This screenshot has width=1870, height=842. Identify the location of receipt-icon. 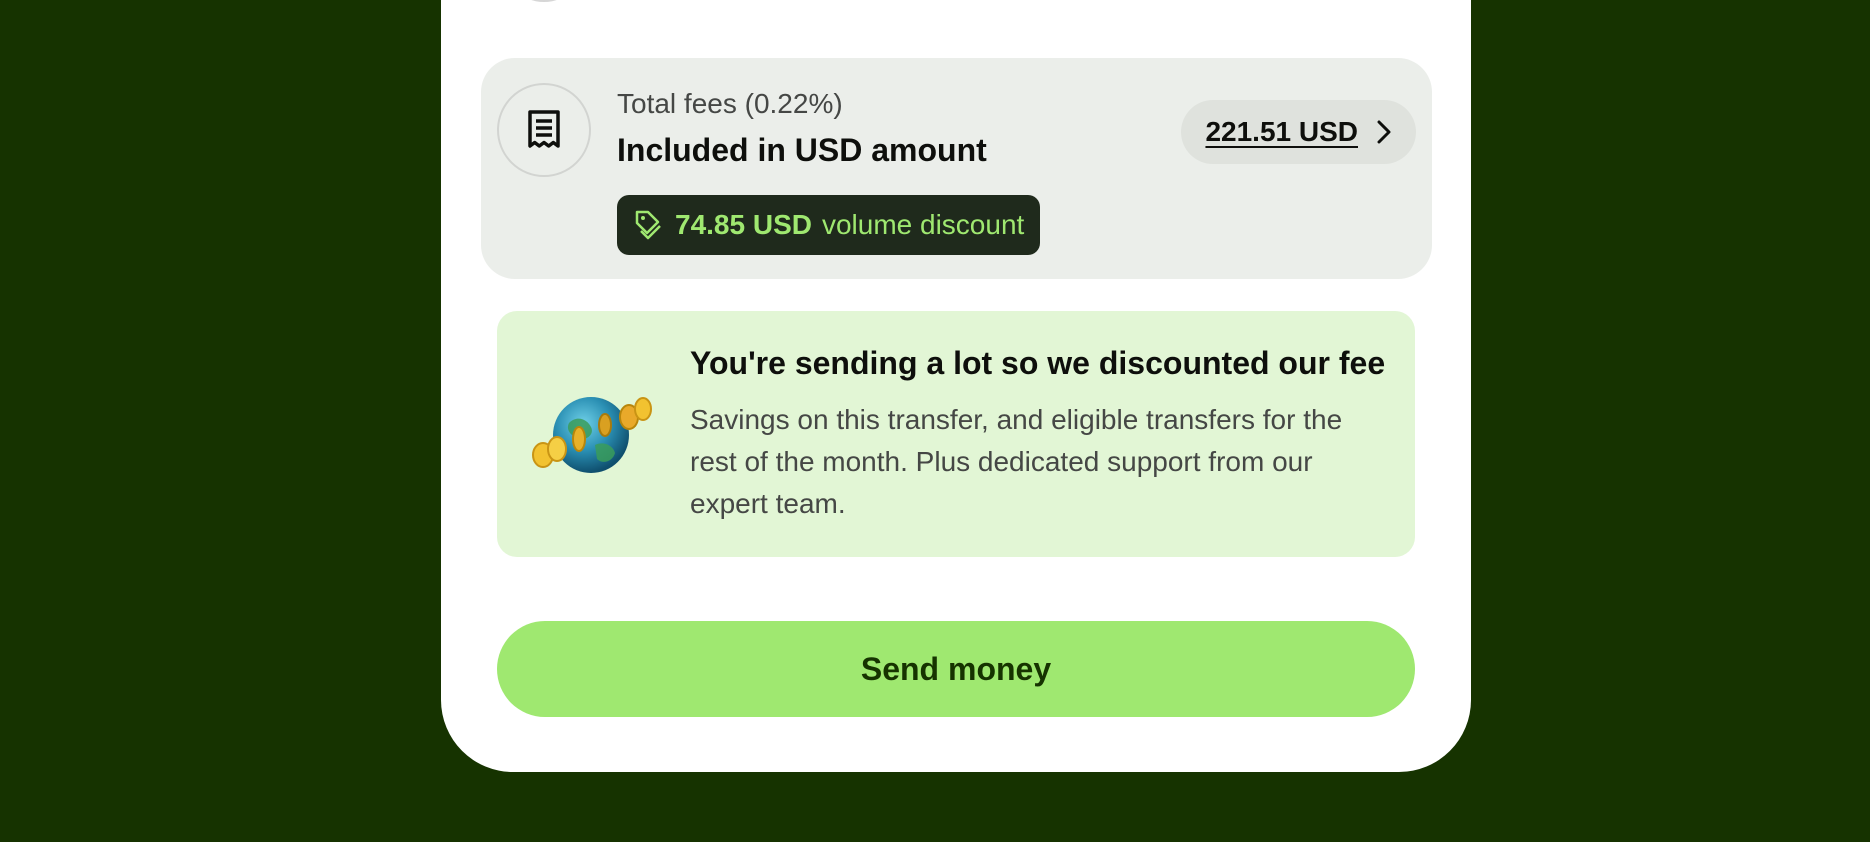
(544, 129).